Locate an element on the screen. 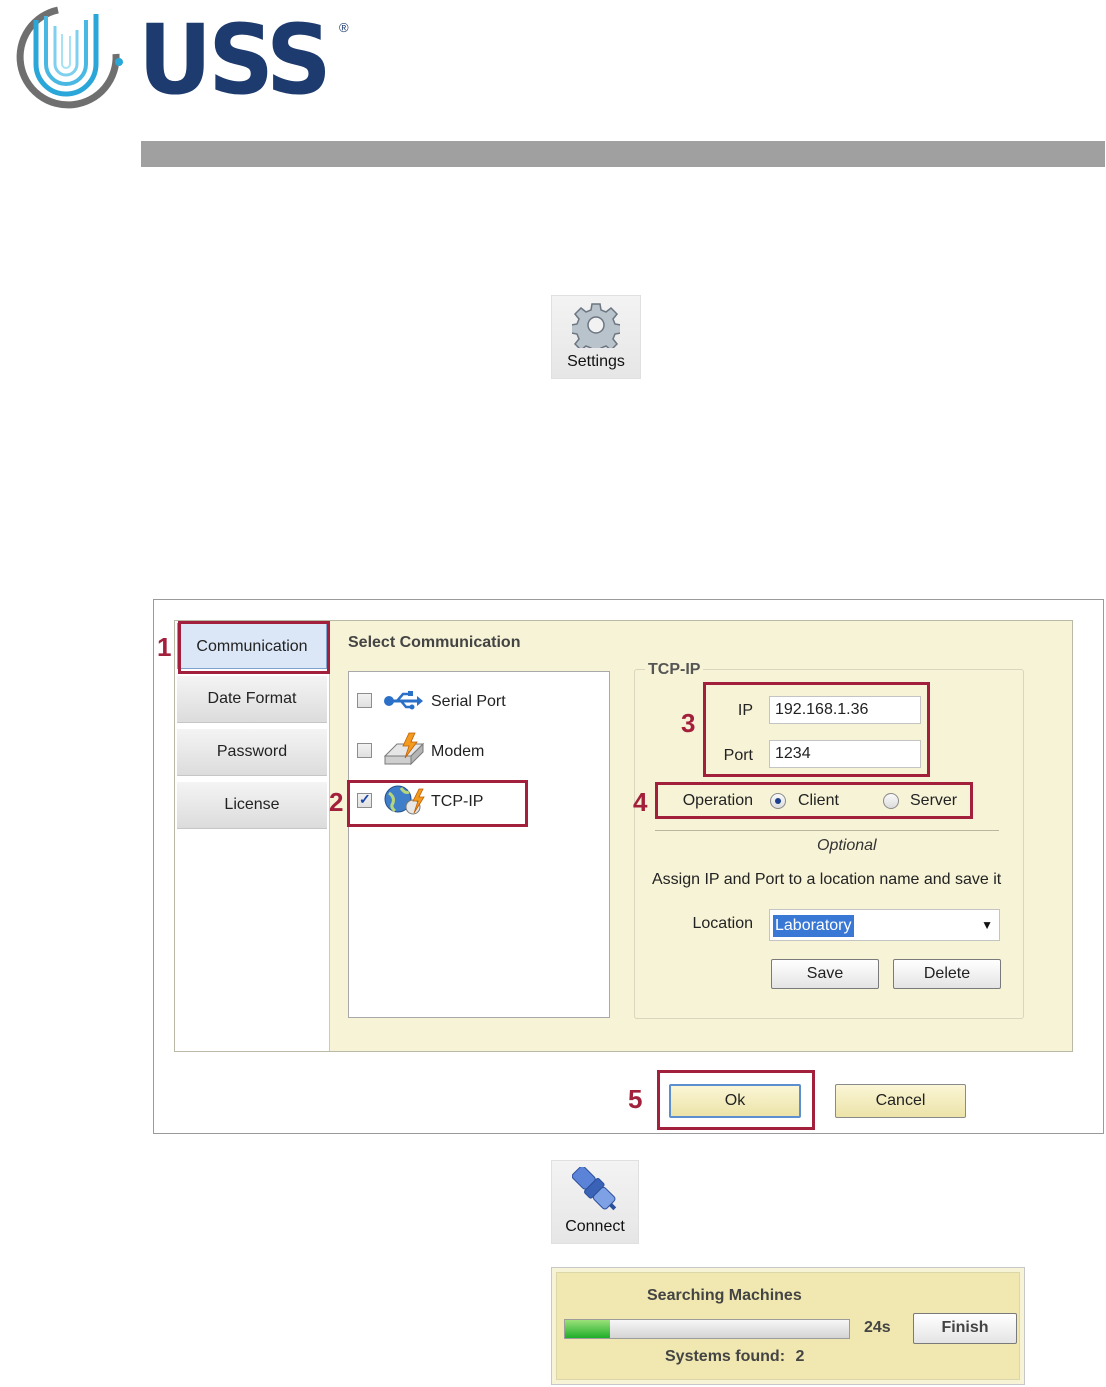  select-communication-title: Select Communication is located at coordinates (434, 642).